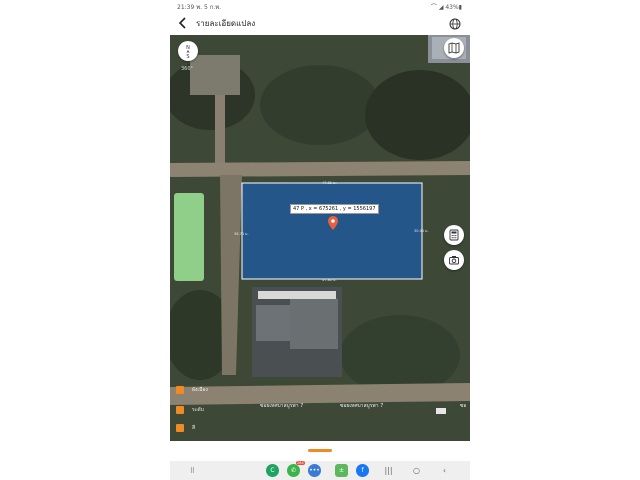 This screenshot has height=480, width=640. Describe the element at coordinates (194, 428) in the screenshot. I see `legend-label: สี` at that location.